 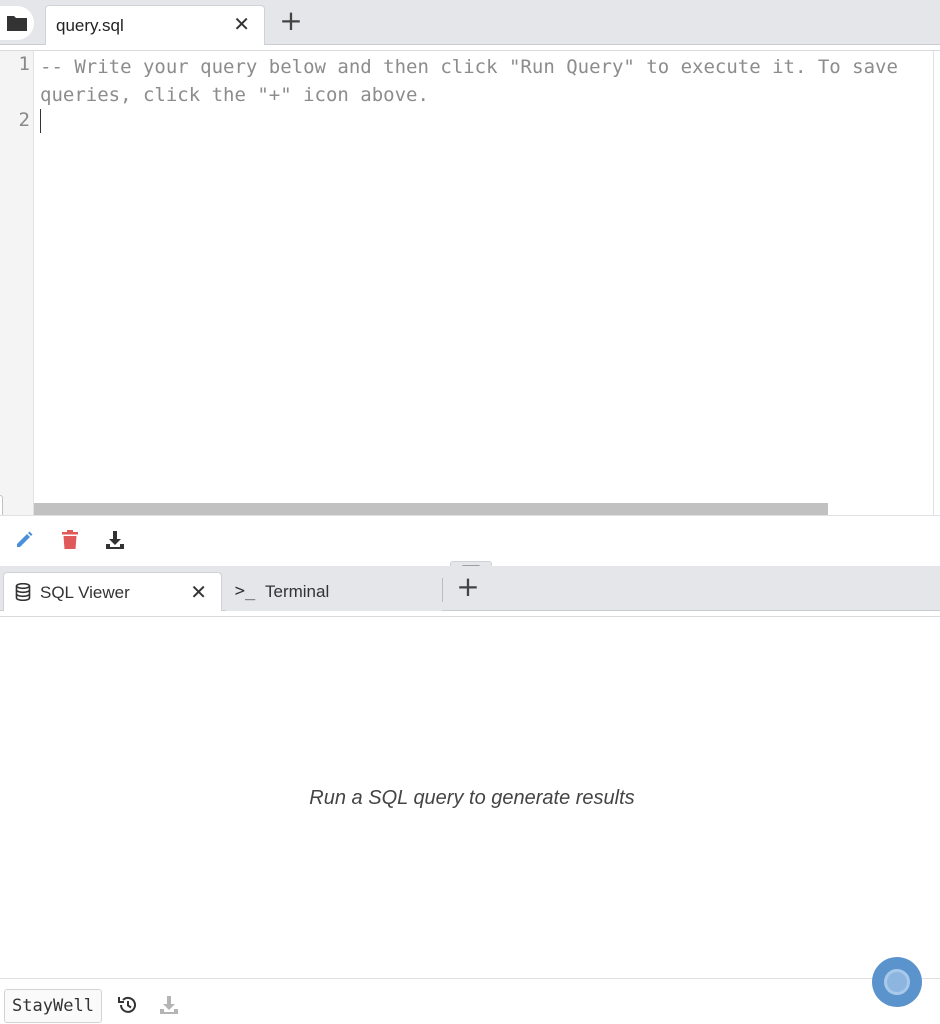 I want to click on add-file-tab-button: +, so click(x=291, y=21).